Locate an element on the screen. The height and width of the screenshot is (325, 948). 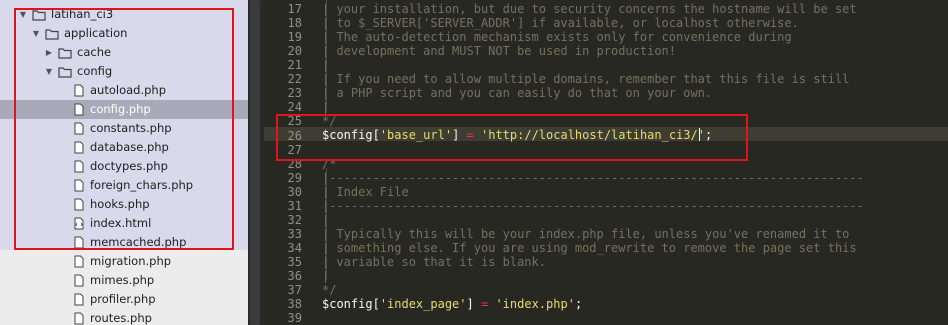
tree-file: database.php is located at coordinates (124, 147).